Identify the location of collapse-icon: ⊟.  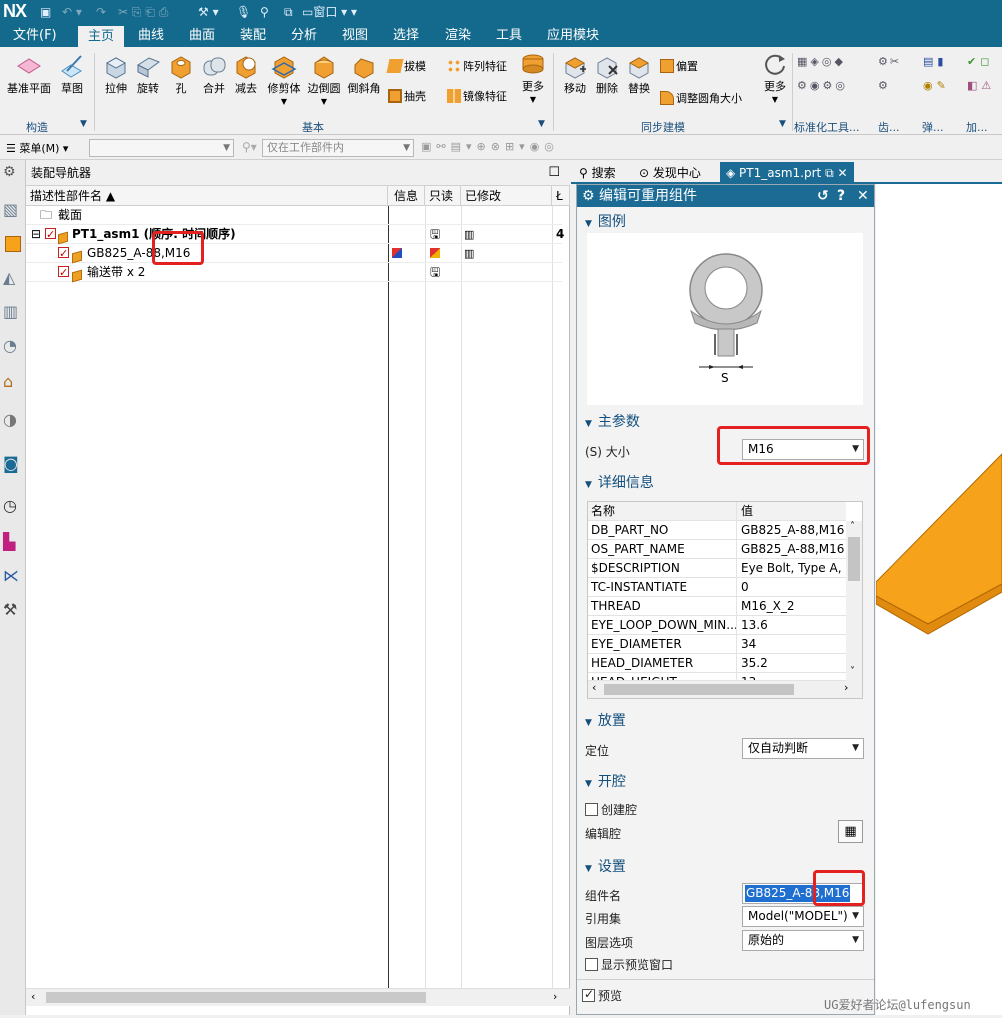
(36, 234).